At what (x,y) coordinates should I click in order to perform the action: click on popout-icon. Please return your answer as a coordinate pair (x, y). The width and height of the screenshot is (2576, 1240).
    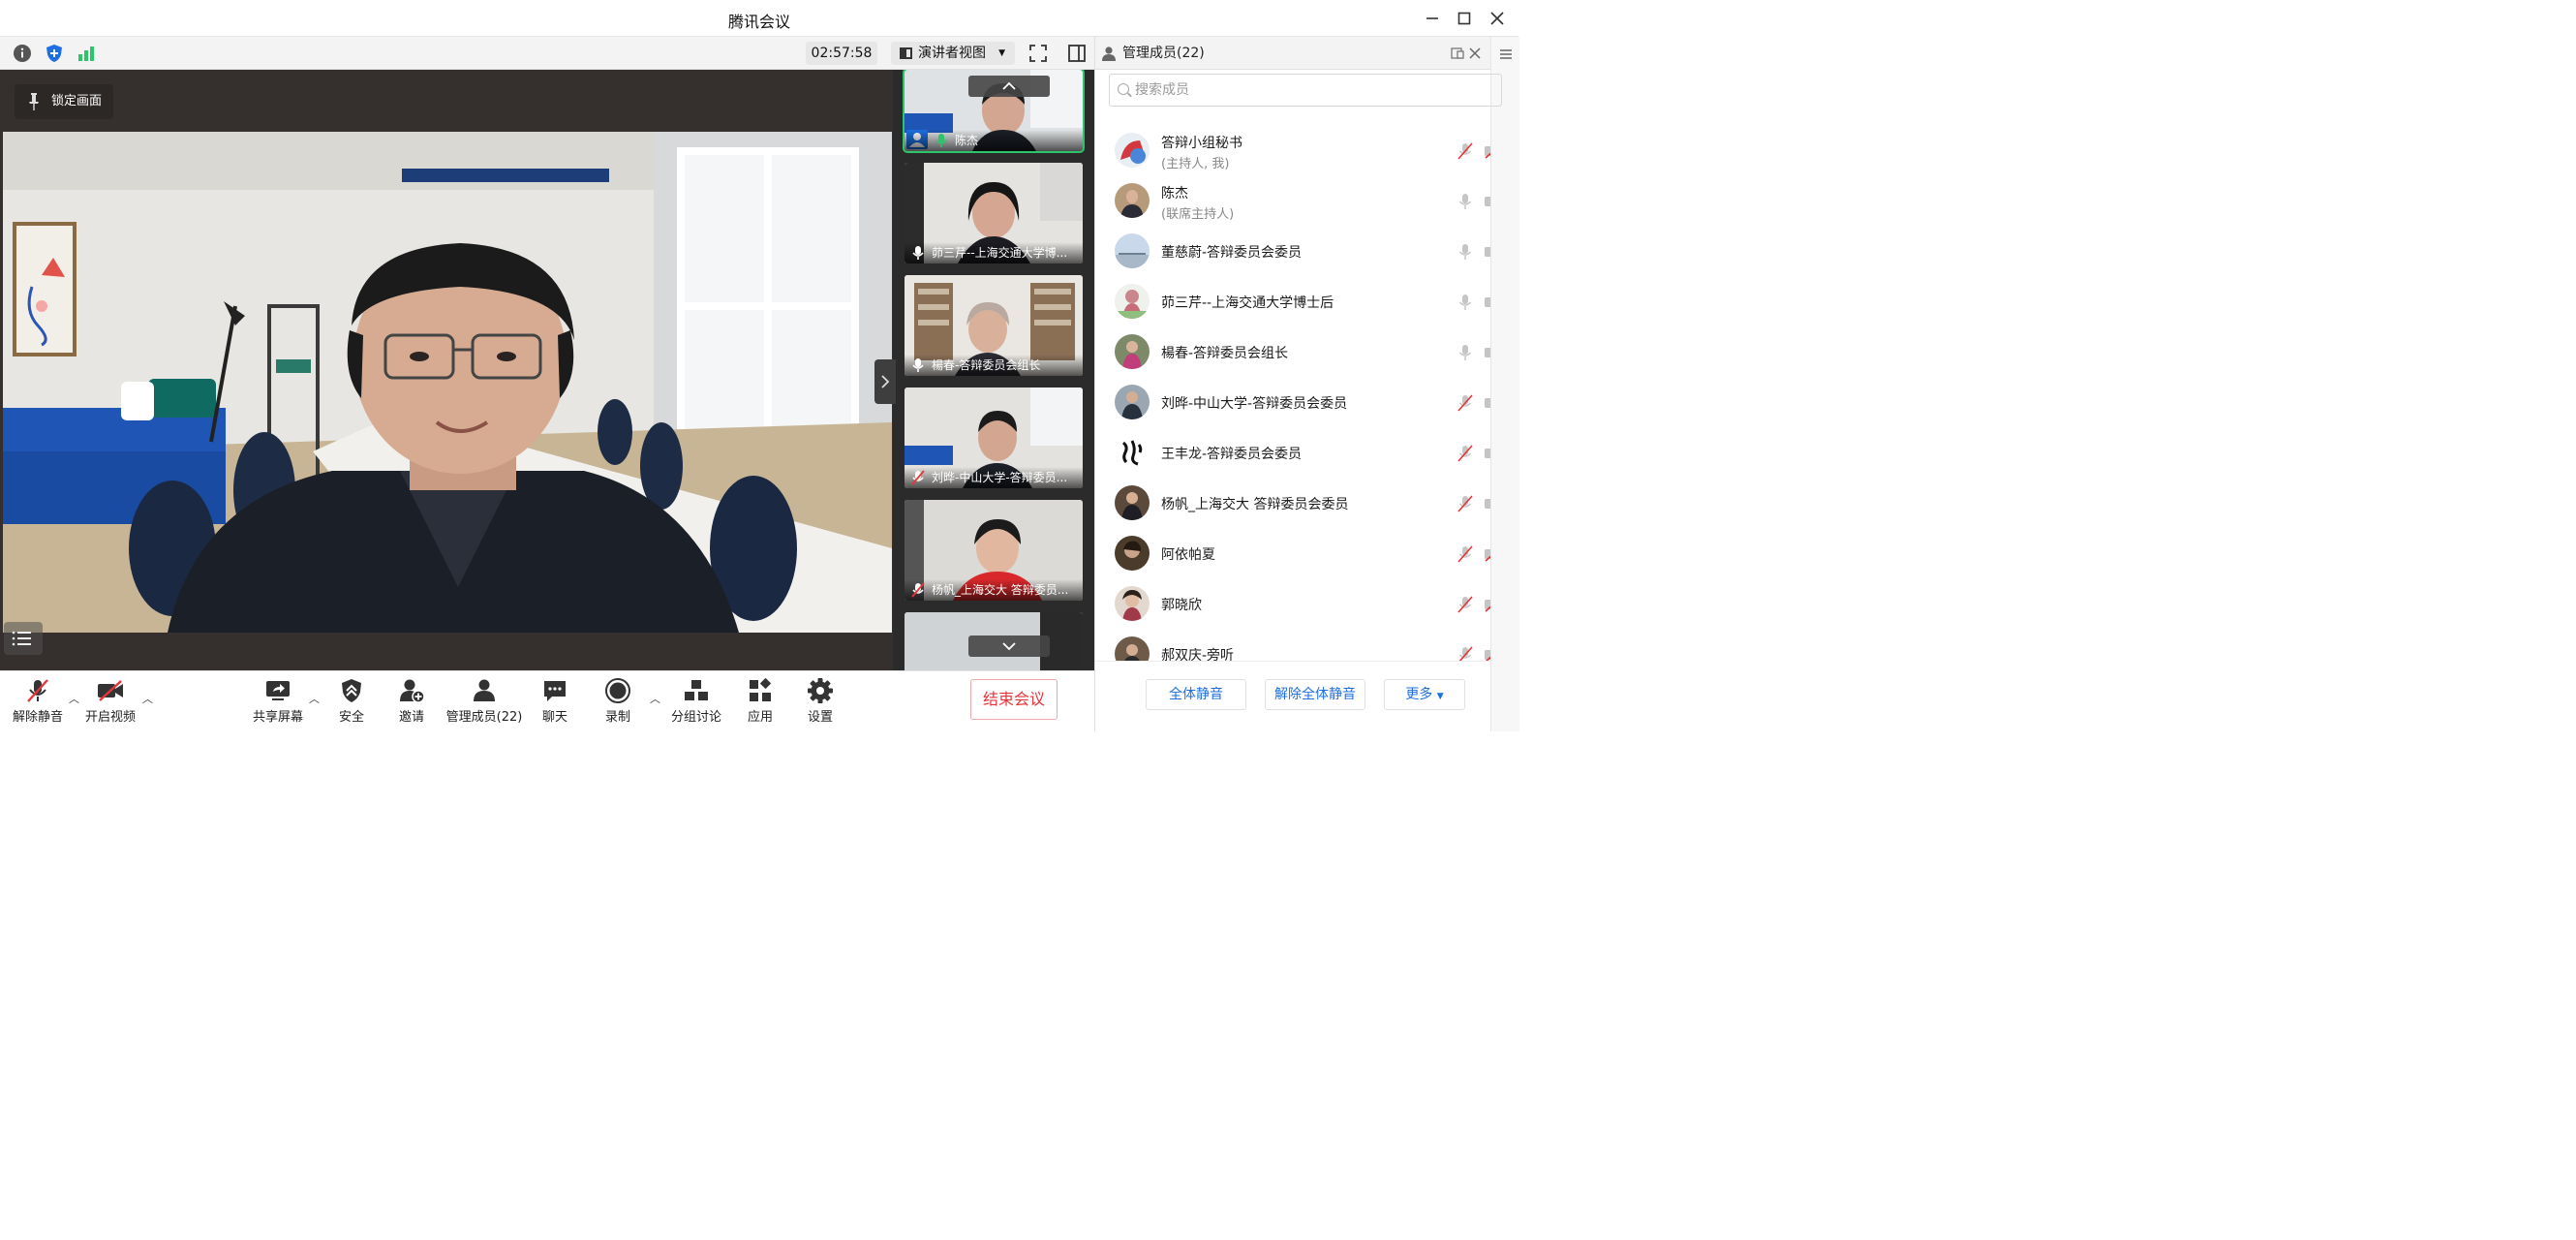
    Looking at the image, I should click on (1457, 53).